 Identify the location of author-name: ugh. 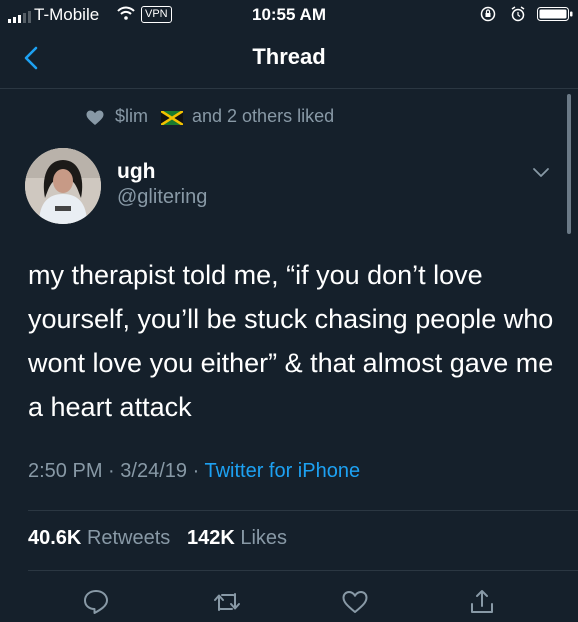
(136, 172).